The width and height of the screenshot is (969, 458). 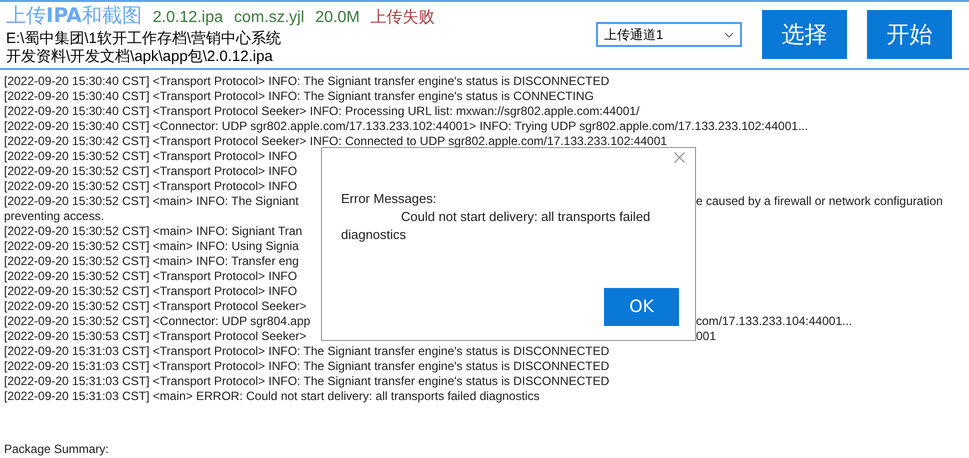 I want to click on log-line: [2022-09-20 15:30:52 CST] <Connector: UDP sgr804.app, so click(x=158, y=321).